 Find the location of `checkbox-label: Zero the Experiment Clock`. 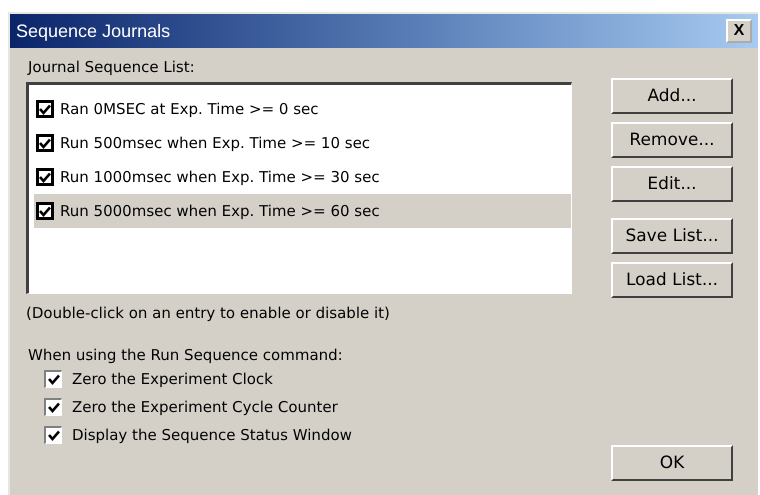

checkbox-label: Zero the Experiment Clock is located at coordinates (172, 379).